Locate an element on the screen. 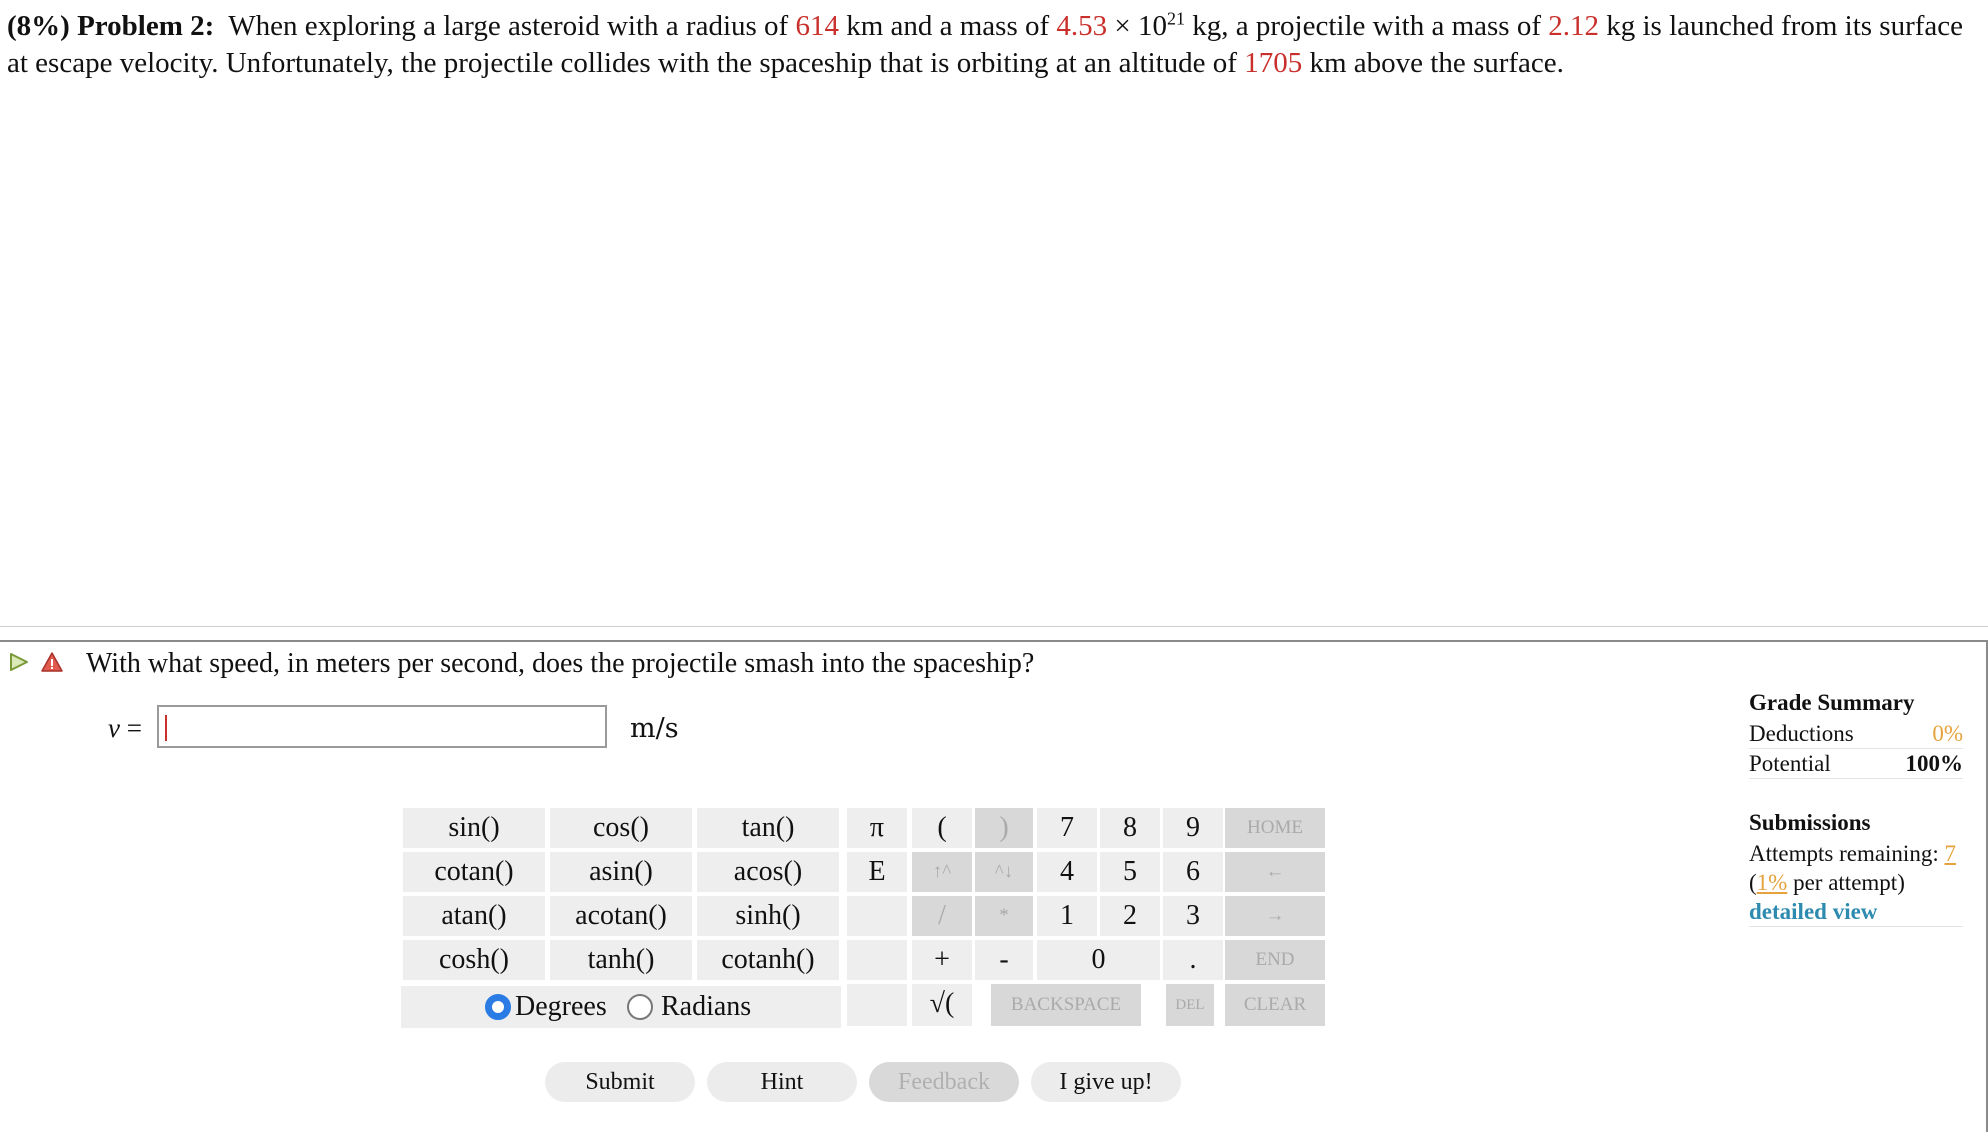 This screenshot has width=1988, height=1132. detailed-view-link: detailed view is located at coordinates (1813, 911).